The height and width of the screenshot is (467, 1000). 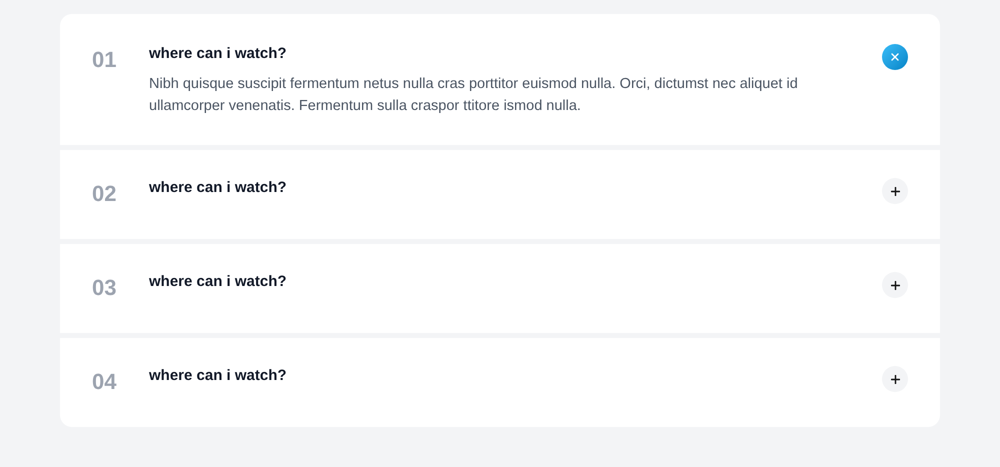 What do you see at coordinates (105, 194) in the screenshot?
I see `item-number: 02` at bounding box center [105, 194].